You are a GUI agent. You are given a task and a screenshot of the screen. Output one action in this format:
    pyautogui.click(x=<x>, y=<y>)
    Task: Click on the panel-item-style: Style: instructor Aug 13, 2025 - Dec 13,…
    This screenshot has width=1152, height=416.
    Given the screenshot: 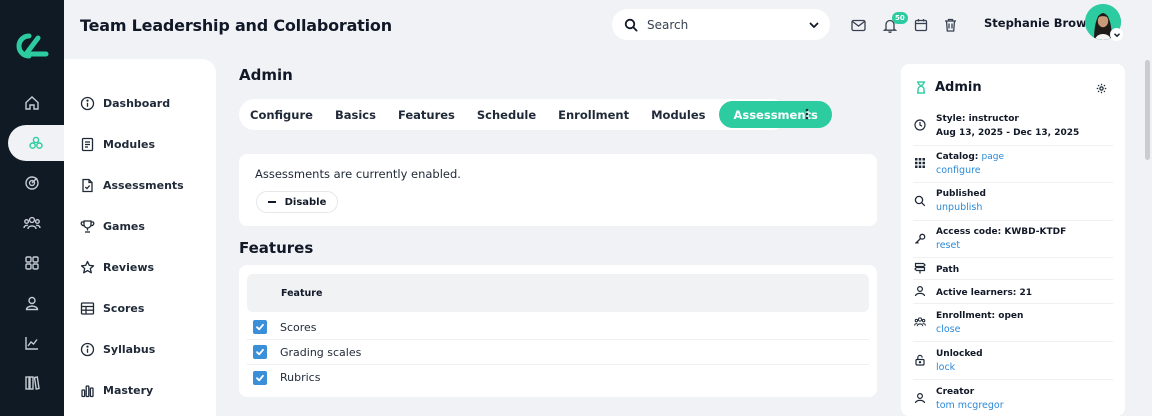 What is the action you would take?
    pyautogui.click(x=1013, y=127)
    